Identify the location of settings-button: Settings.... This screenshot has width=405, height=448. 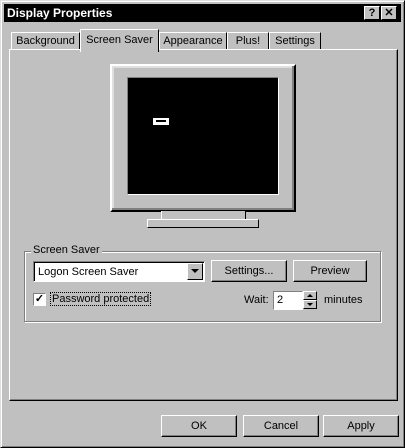
(249, 271).